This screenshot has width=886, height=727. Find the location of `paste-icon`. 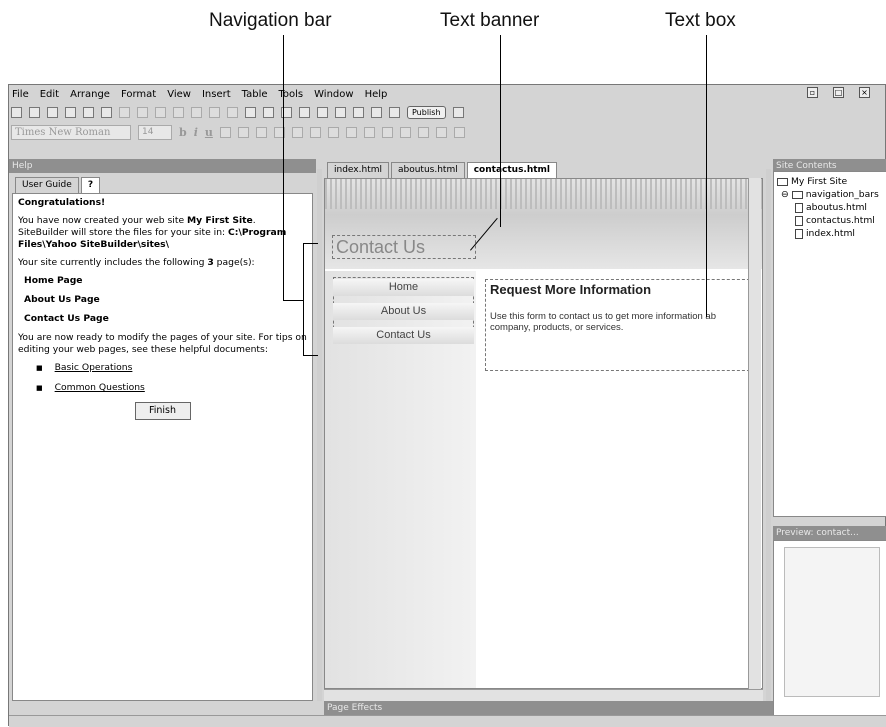

paste-icon is located at coordinates (178, 112).